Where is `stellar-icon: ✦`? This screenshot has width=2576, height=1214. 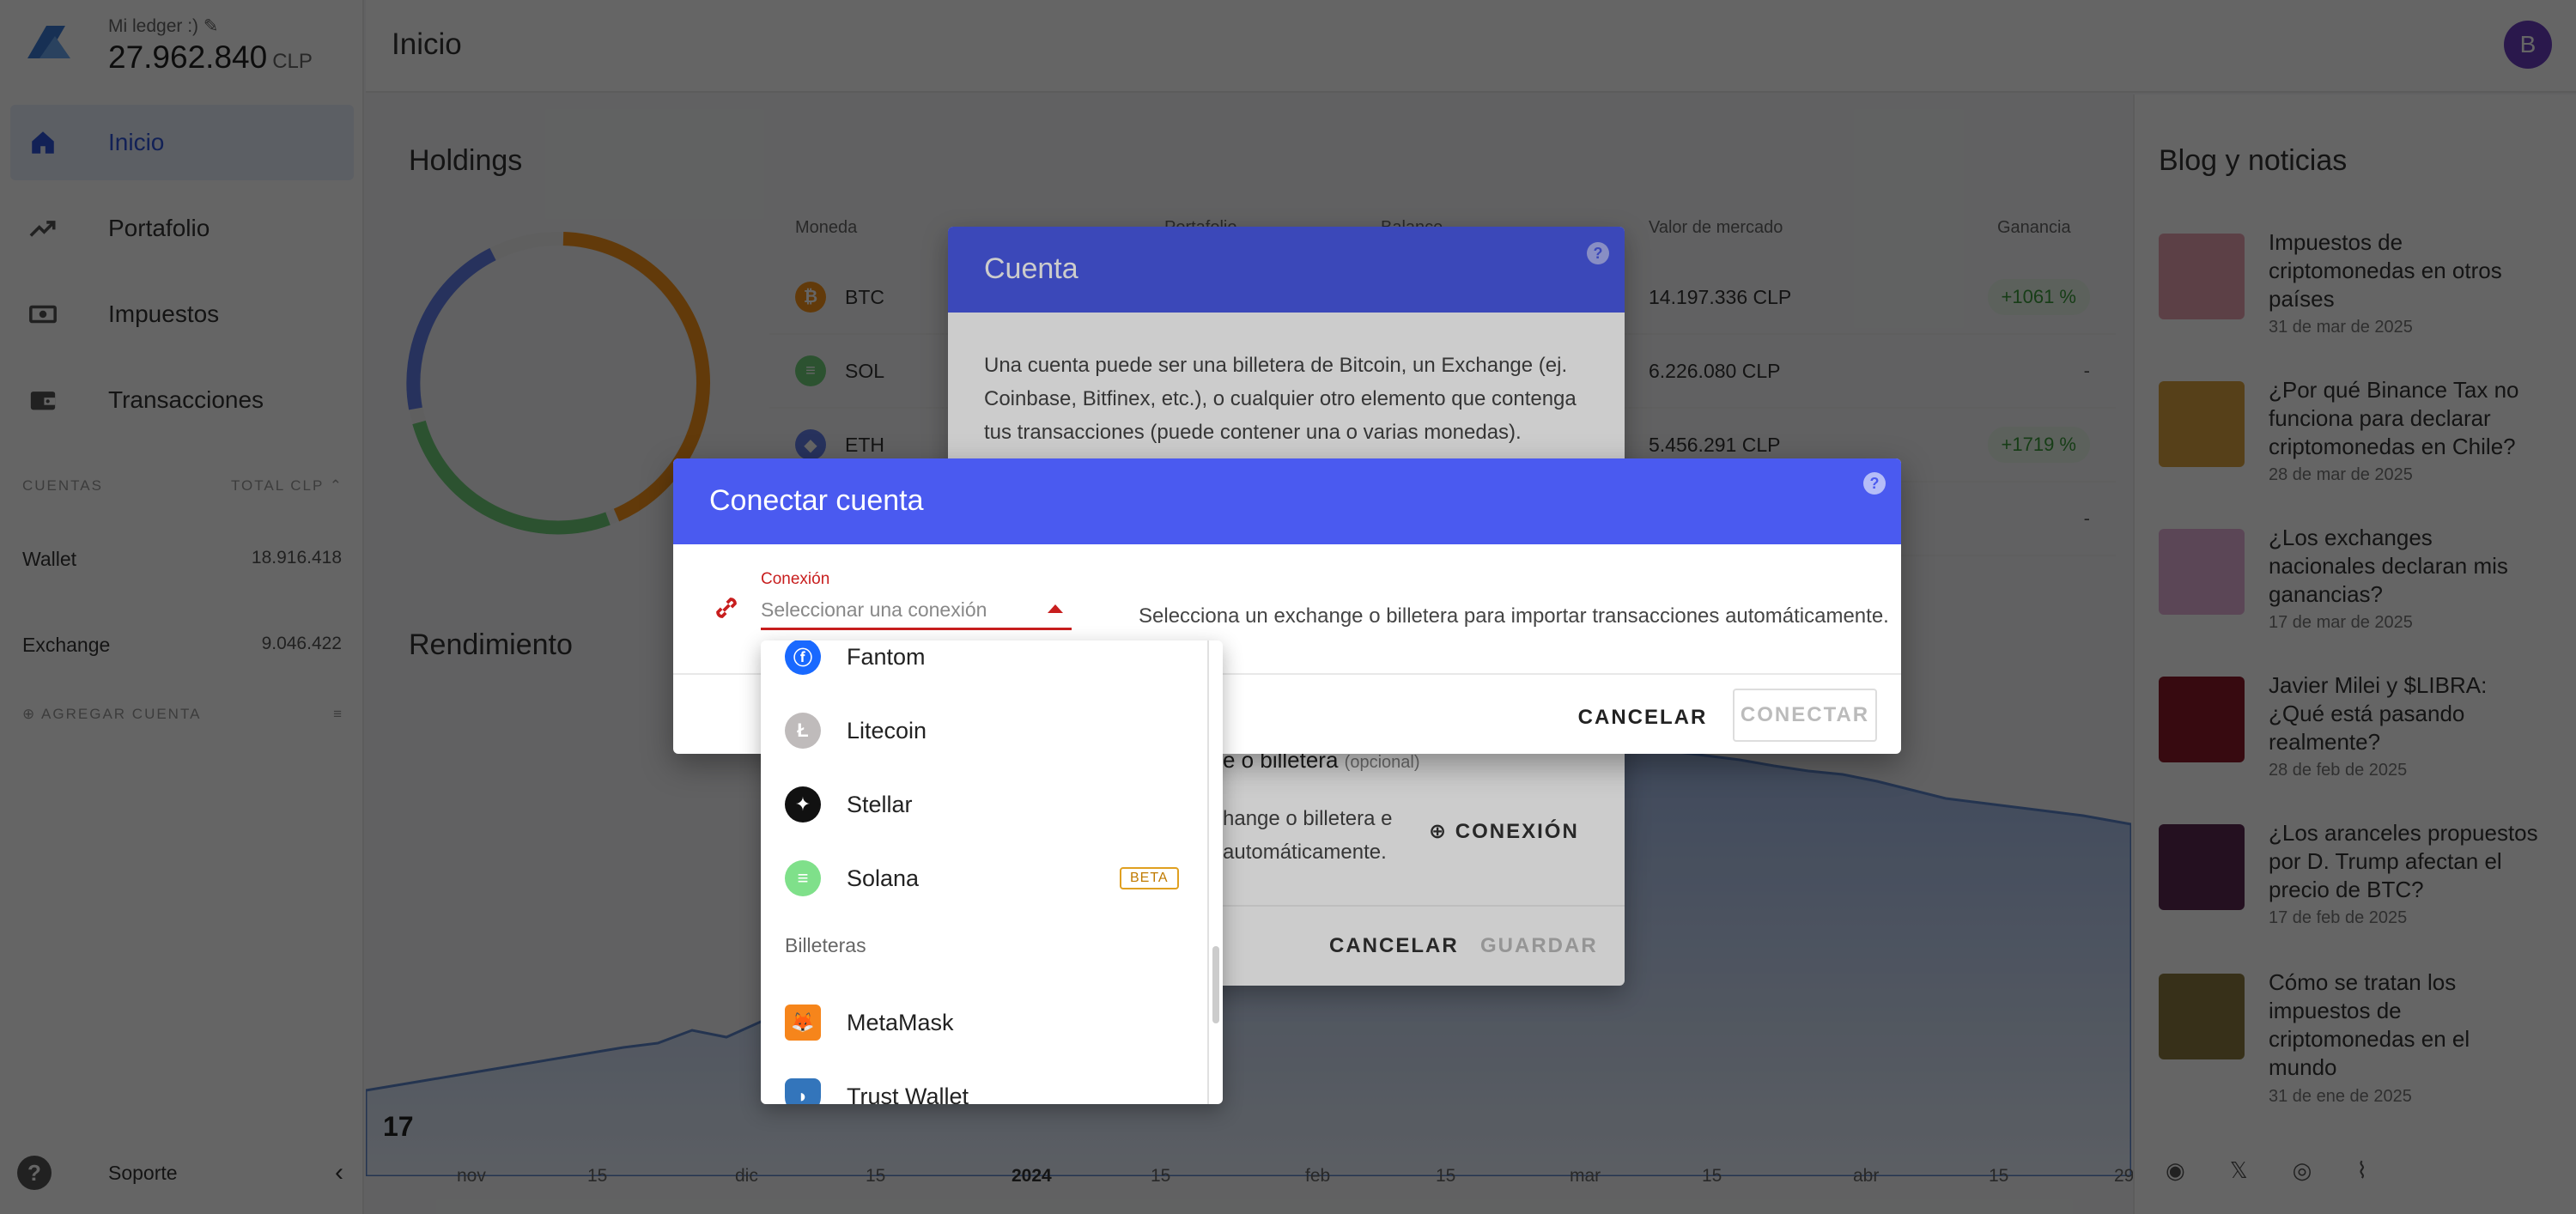
stellar-icon: ✦ is located at coordinates (803, 804).